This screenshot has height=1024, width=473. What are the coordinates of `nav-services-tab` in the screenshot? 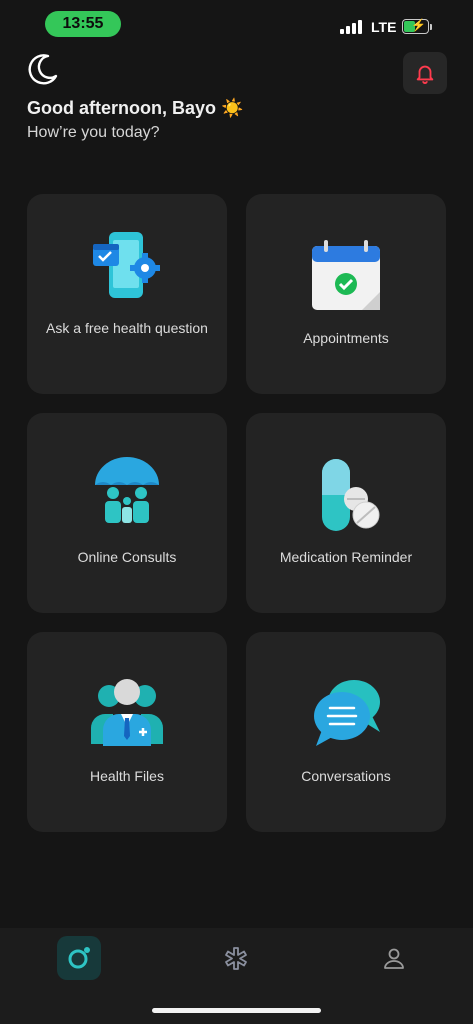 It's located at (236, 958).